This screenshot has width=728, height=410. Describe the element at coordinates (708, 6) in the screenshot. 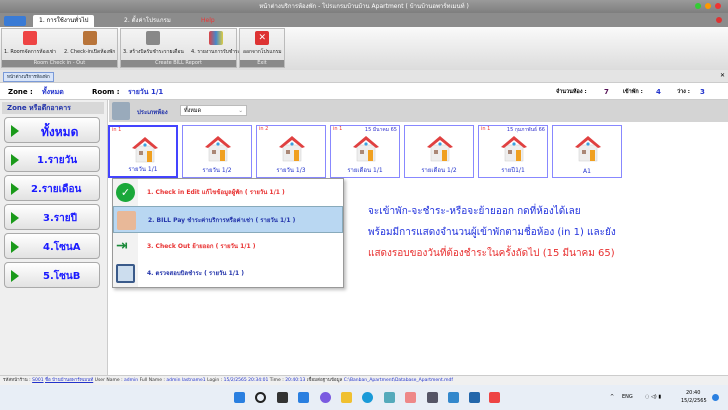

I see `minimize-button` at that location.